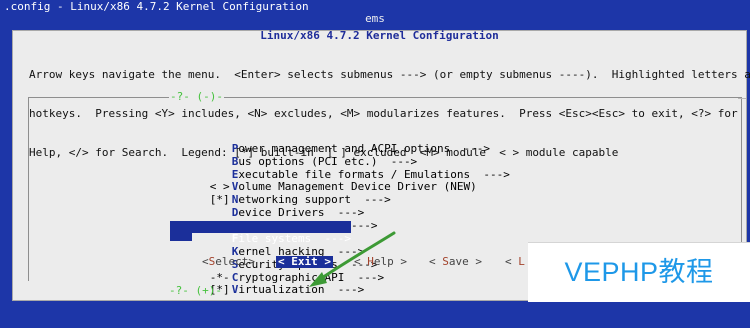  What do you see at coordinates (196, 96) in the screenshot?
I see `scroll-up-indicator: -?- (-)-` at bounding box center [196, 96].